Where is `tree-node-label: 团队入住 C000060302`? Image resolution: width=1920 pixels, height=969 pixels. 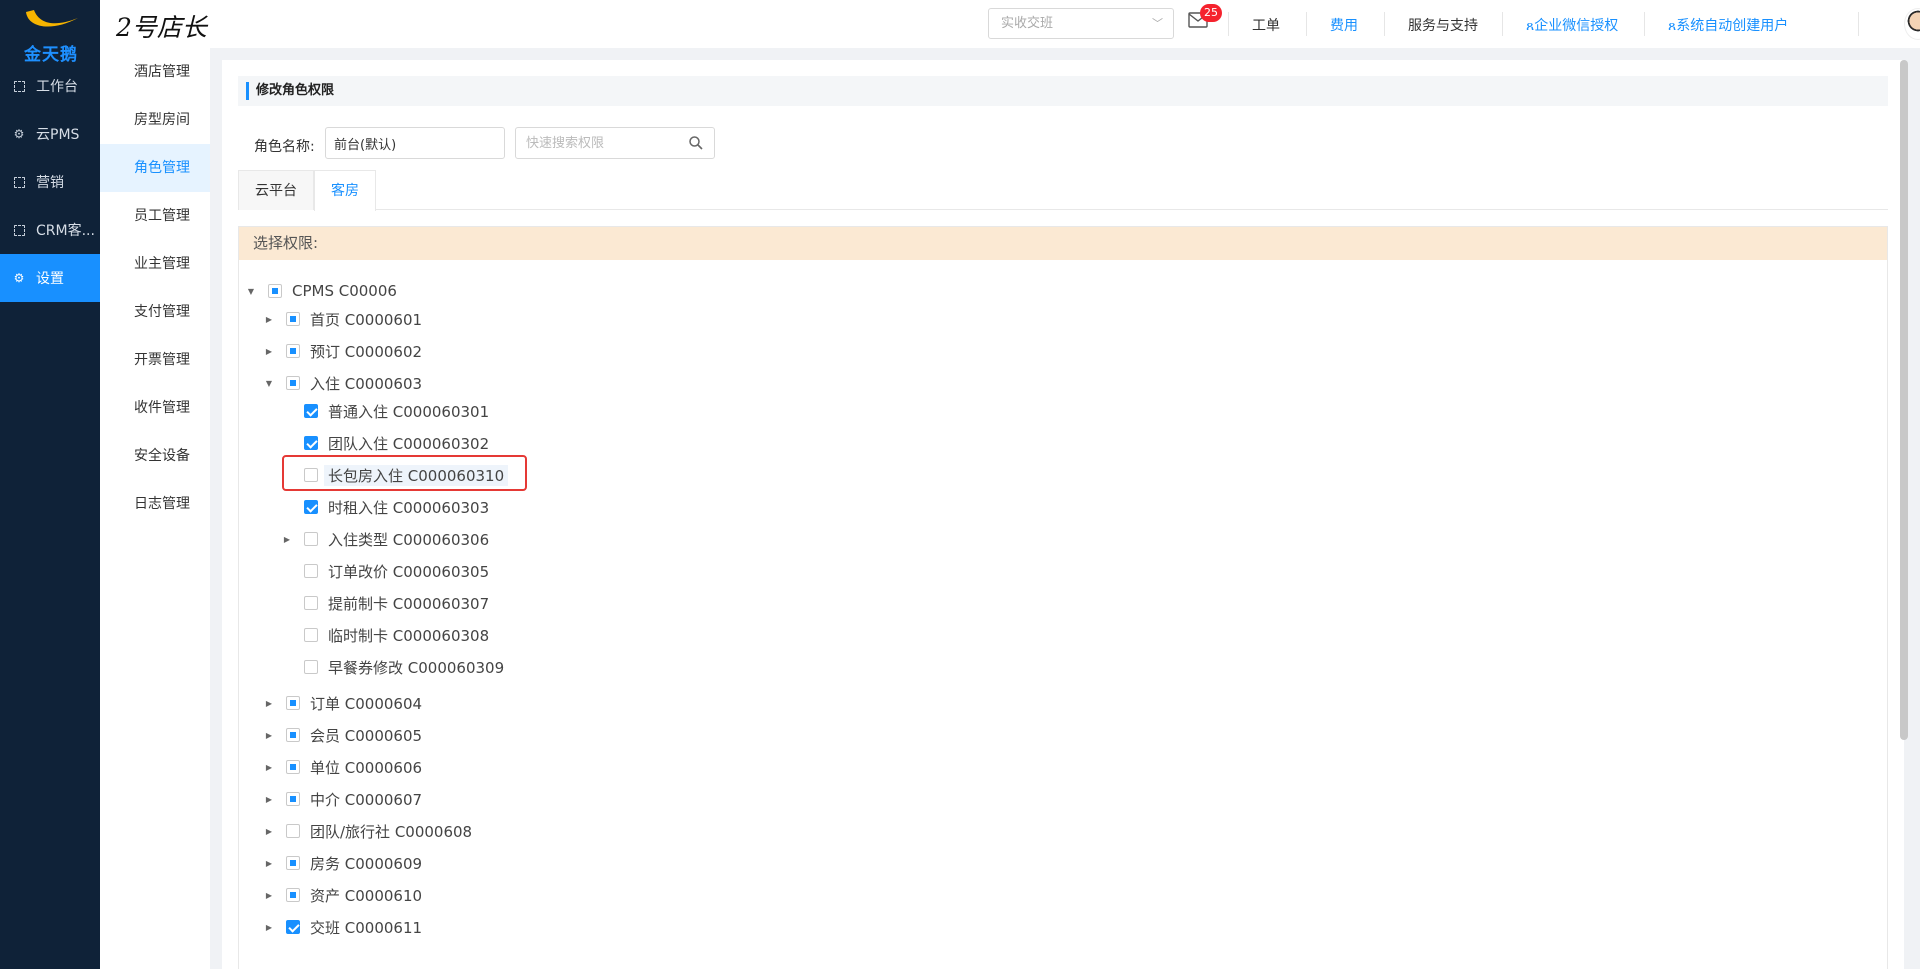 tree-node-label: 团队入住 C000060302 is located at coordinates (409, 443).